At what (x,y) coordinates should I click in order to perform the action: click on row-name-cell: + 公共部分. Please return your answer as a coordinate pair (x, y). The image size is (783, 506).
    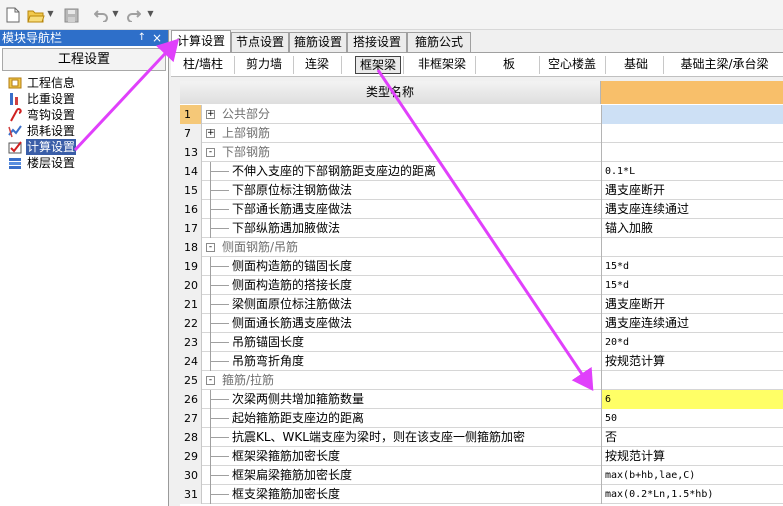
    Looking at the image, I should click on (401, 114).